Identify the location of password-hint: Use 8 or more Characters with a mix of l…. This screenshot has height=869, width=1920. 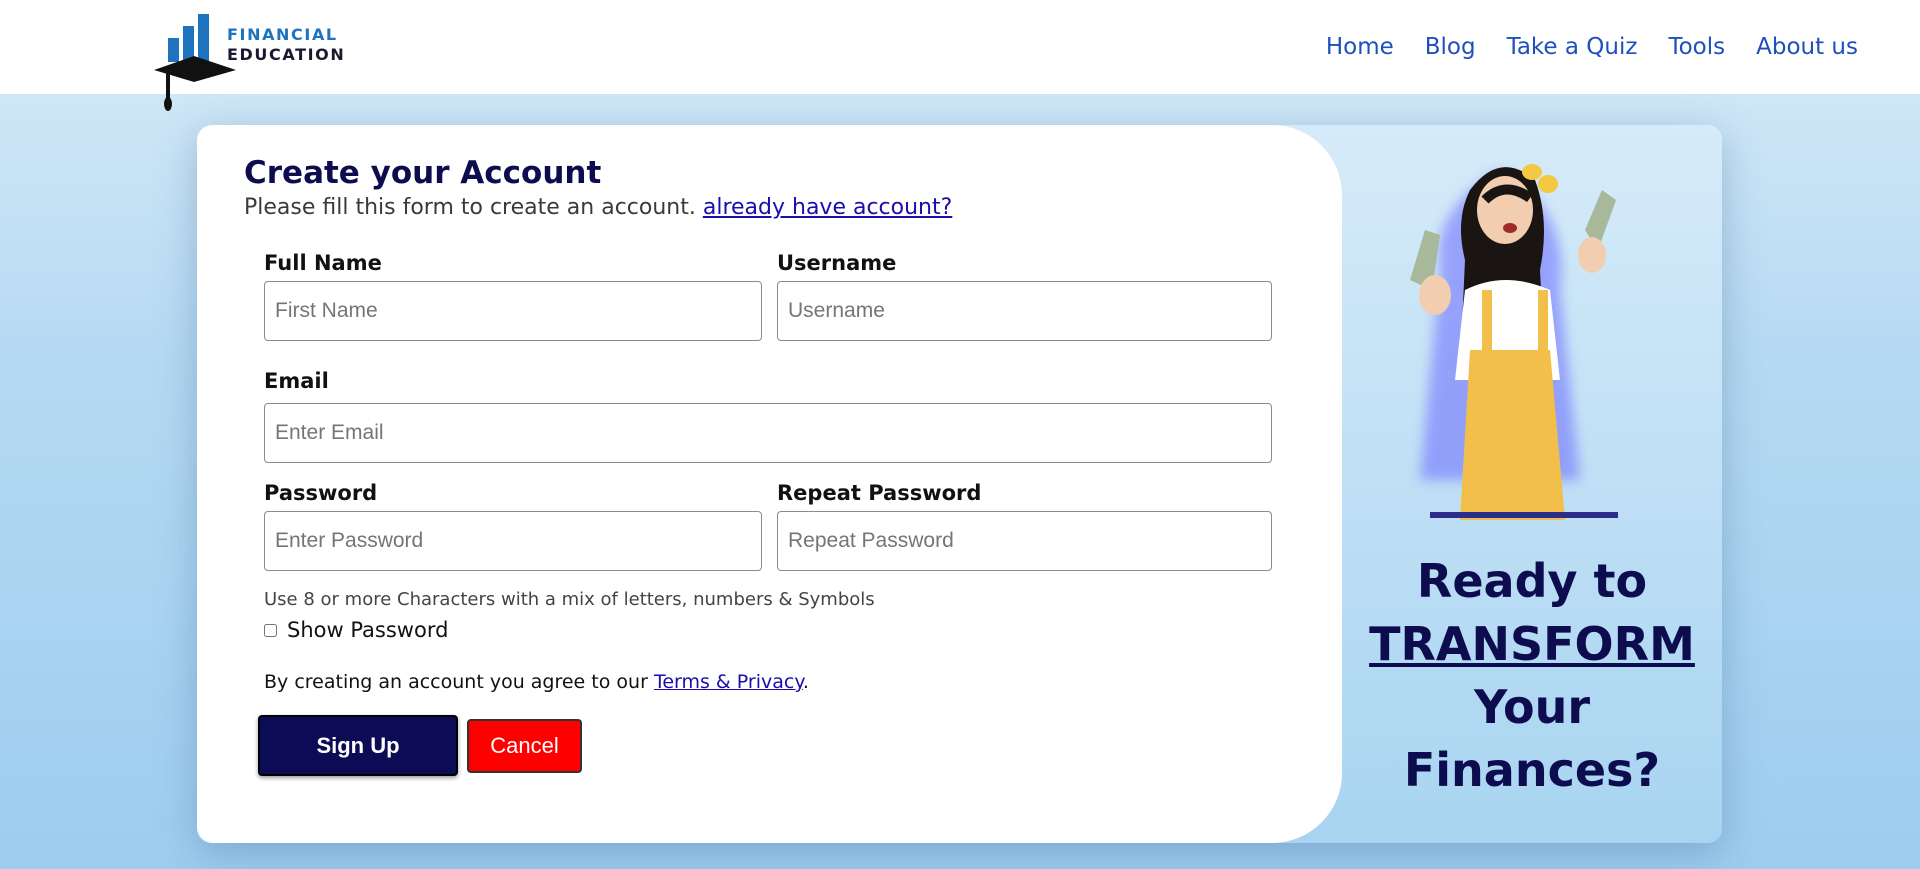
(569, 599).